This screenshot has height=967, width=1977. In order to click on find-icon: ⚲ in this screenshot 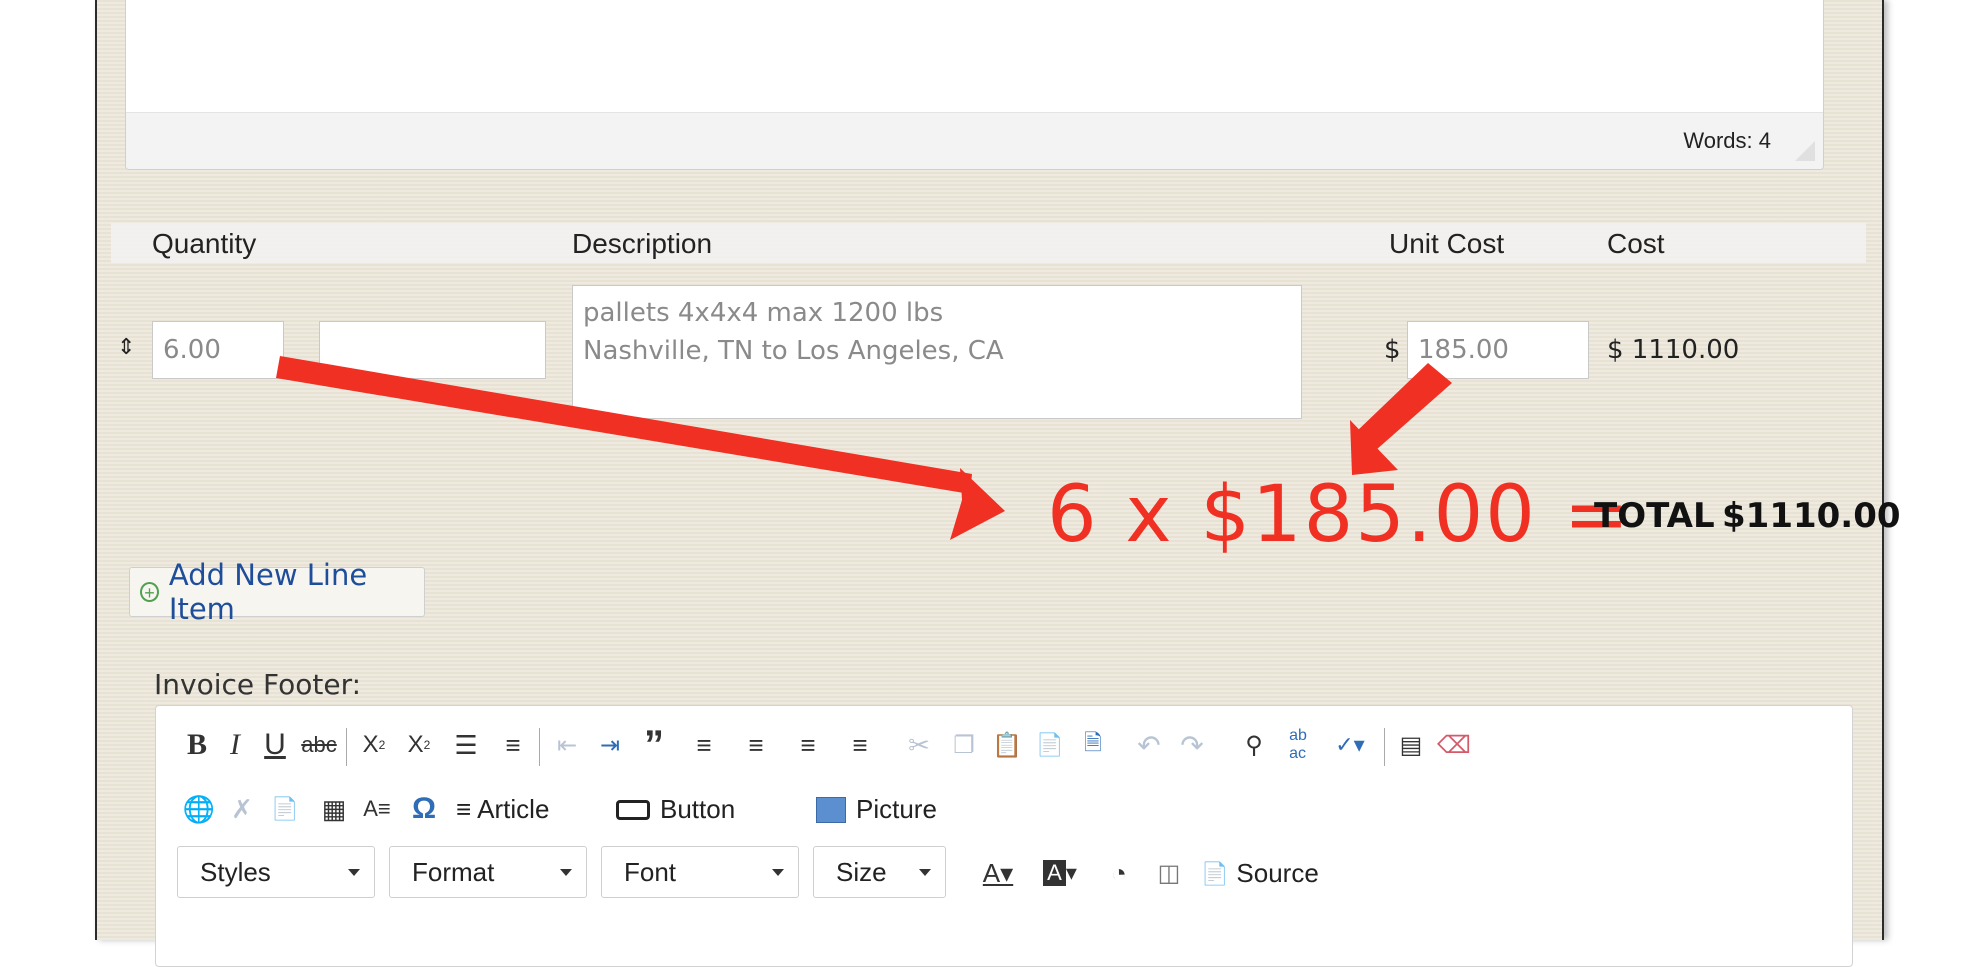, I will do `click(1254, 745)`.